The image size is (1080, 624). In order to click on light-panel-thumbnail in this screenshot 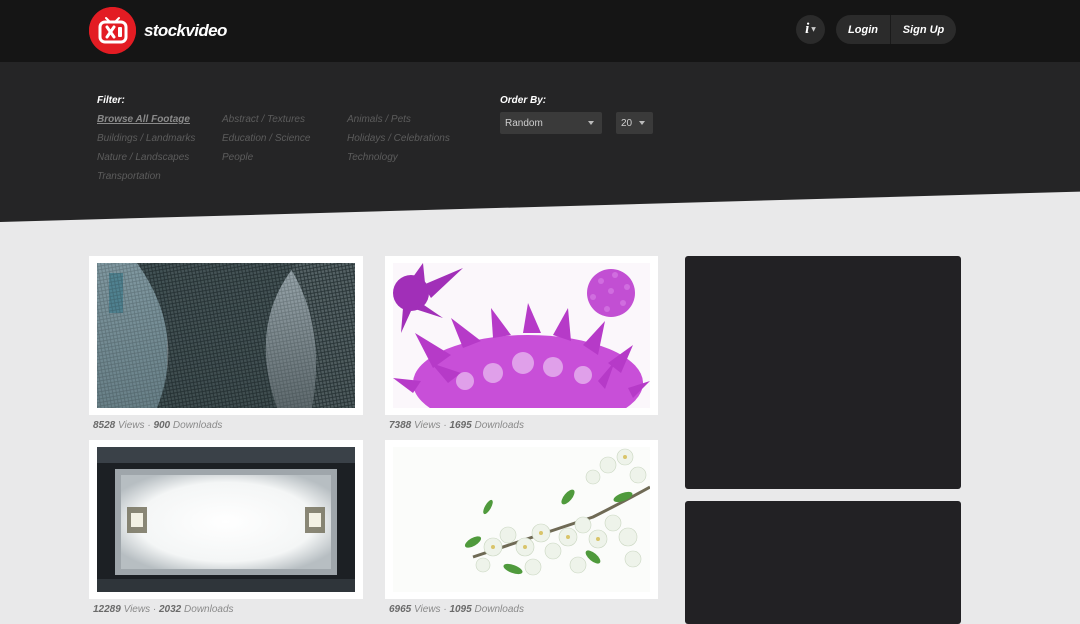, I will do `click(226, 519)`.